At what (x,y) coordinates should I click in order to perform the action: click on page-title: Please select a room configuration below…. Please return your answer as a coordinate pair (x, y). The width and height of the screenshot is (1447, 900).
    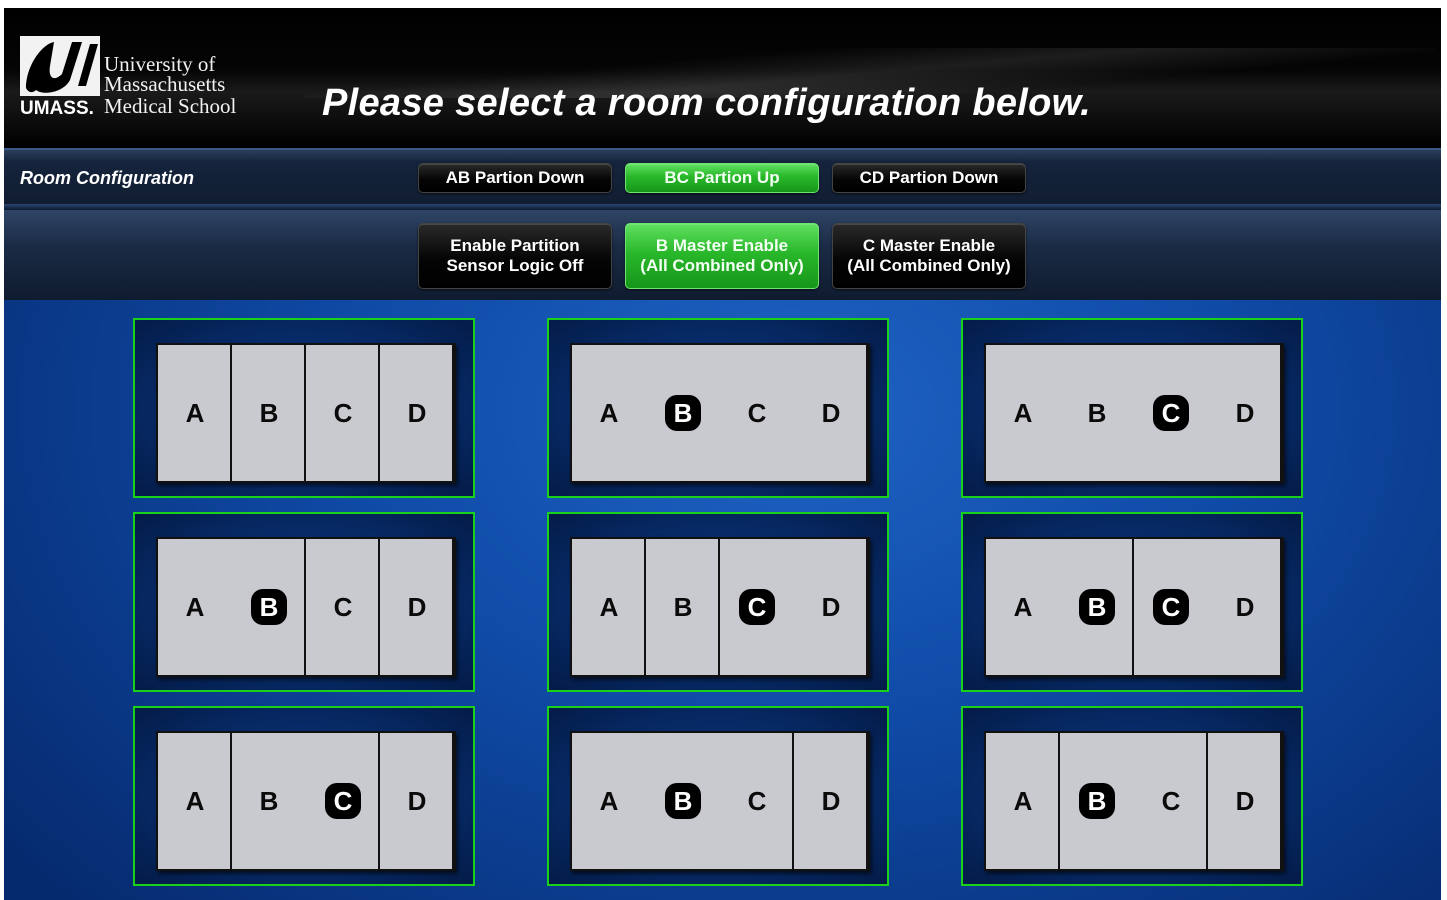
    Looking at the image, I should click on (706, 103).